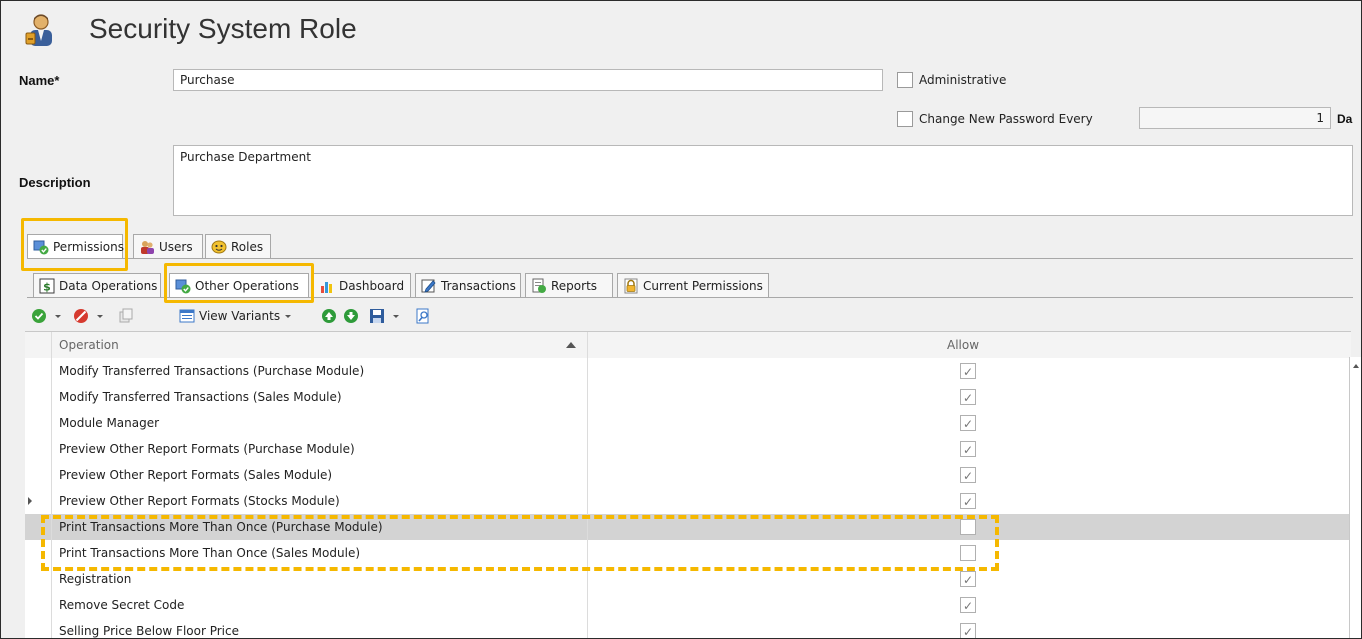 The width and height of the screenshot is (1362, 639). Describe the element at coordinates (30, 501) in the screenshot. I see `row-pointer-icon` at that location.